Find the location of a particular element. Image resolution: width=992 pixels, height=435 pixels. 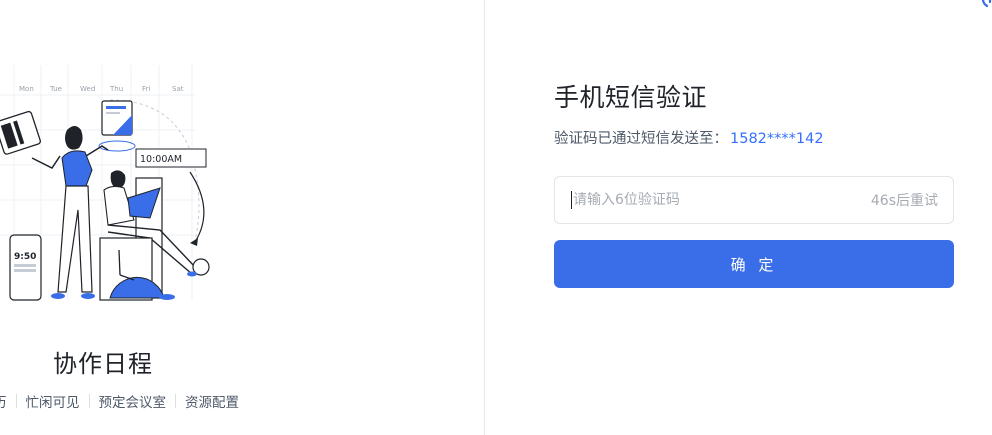

weekday-label: Tue is located at coordinates (55, 89).